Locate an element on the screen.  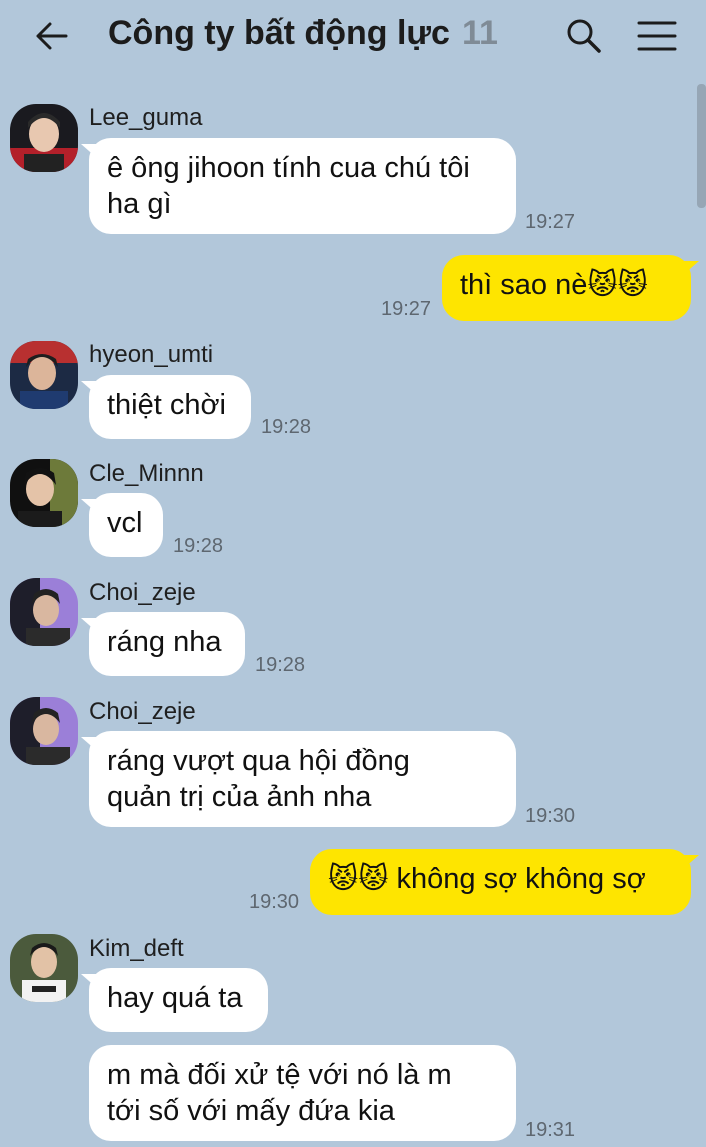
sender-name: hyeon_umti is located at coordinates (151, 354).